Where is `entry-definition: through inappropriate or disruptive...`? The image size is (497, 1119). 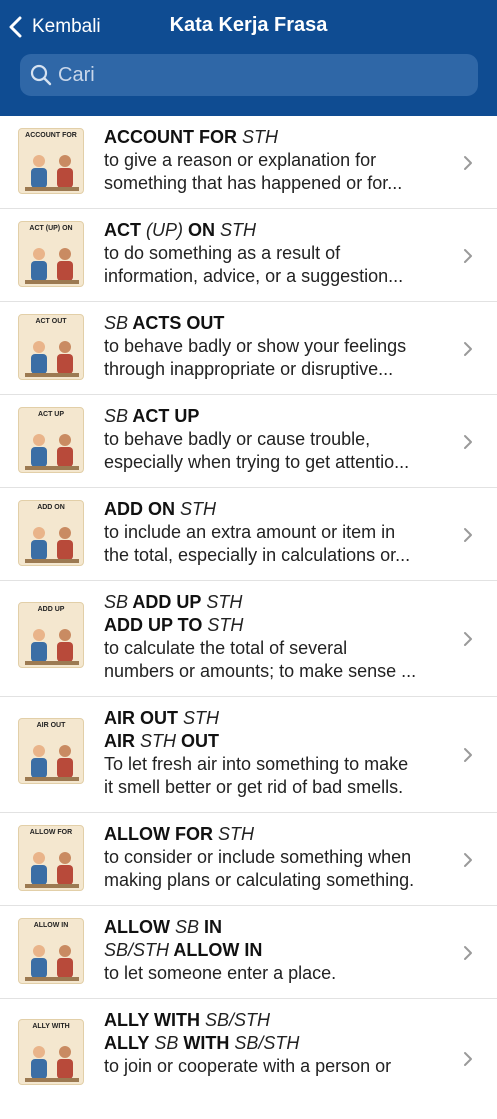 entry-definition: through inappropriate or disruptive... is located at coordinates (249, 369).